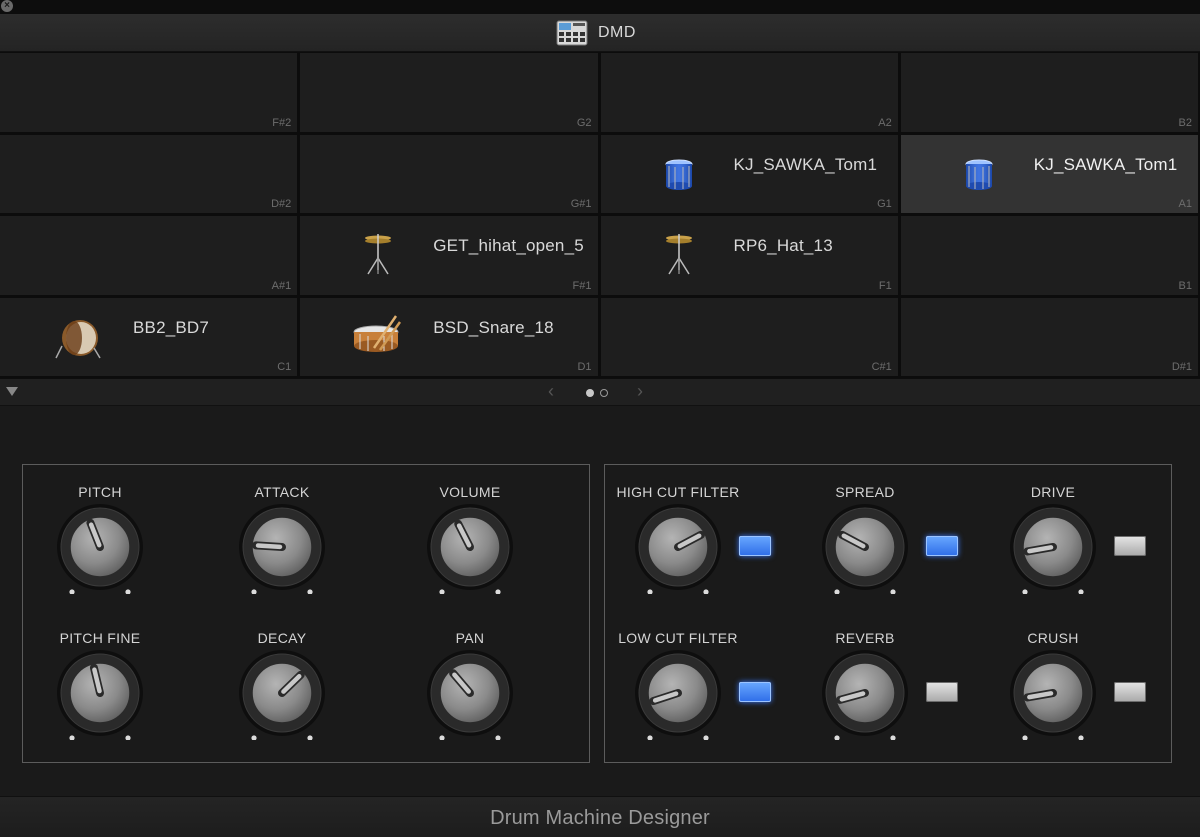  Describe the element at coordinates (7, 6) in the screenshot. I see `close-icon: ×` at that location.